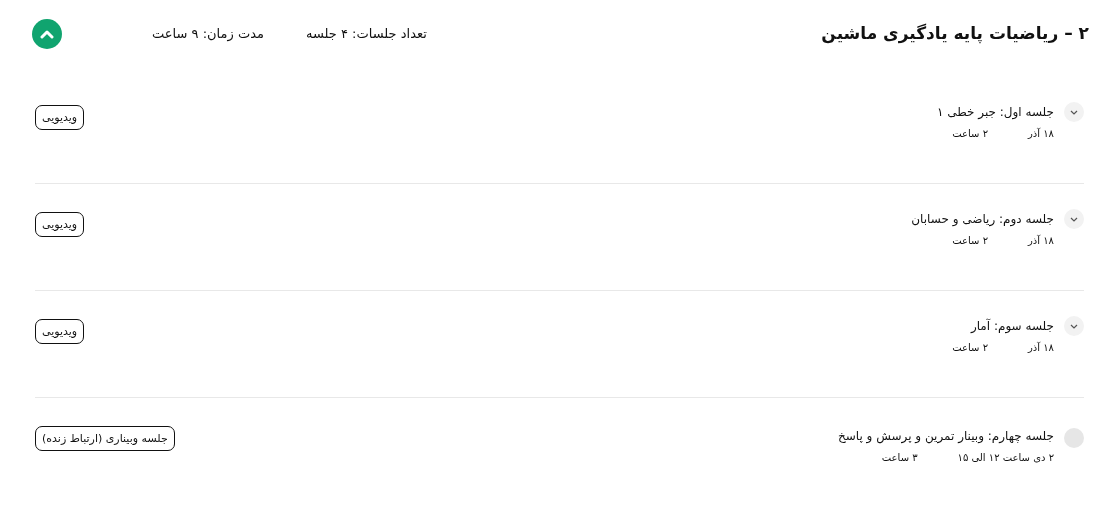  What do you see at coordinates (208, 34) in the screenshot?
I see `course-duration: مدت زمان: ۹ ساعت` at bounding box center [208, 34].